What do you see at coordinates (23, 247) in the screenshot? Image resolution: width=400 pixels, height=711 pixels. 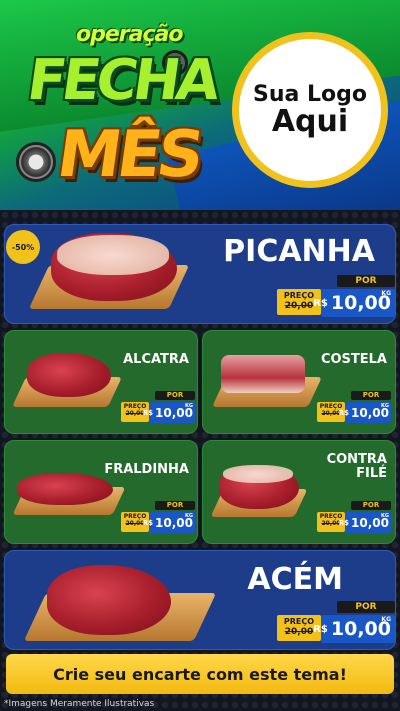 I see `discount-badge: -50%` at bounding box center [23, 247].